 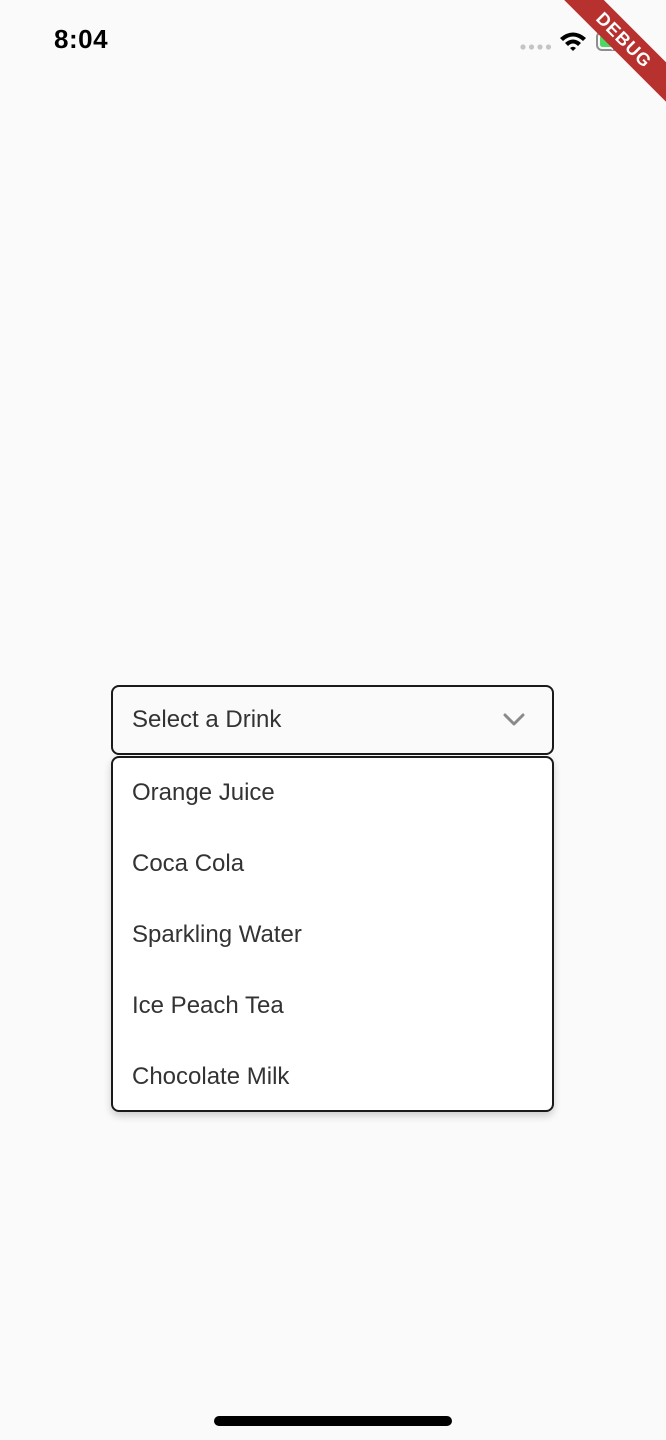 What do you see at coordinates (332, 793) in the screenshot?
I see `menu-item-orange-juice: Orange Juice` at bounding box center [332, 793].